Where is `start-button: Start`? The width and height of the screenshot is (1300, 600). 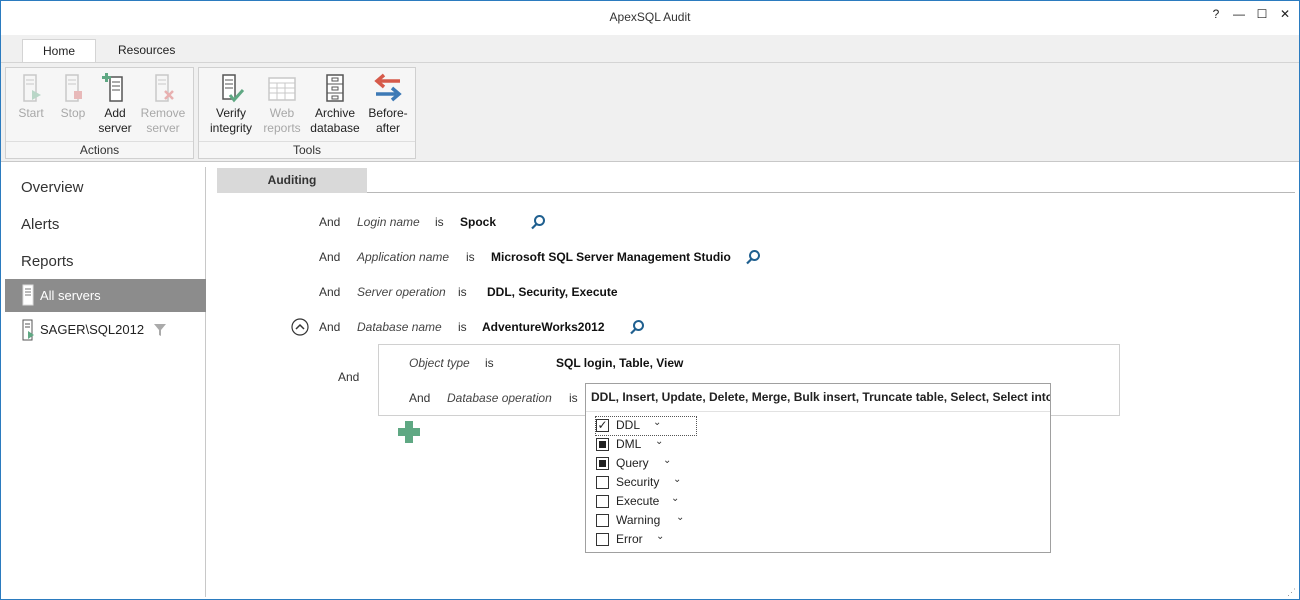 start-button: Start is located at coordinates (31, 96).